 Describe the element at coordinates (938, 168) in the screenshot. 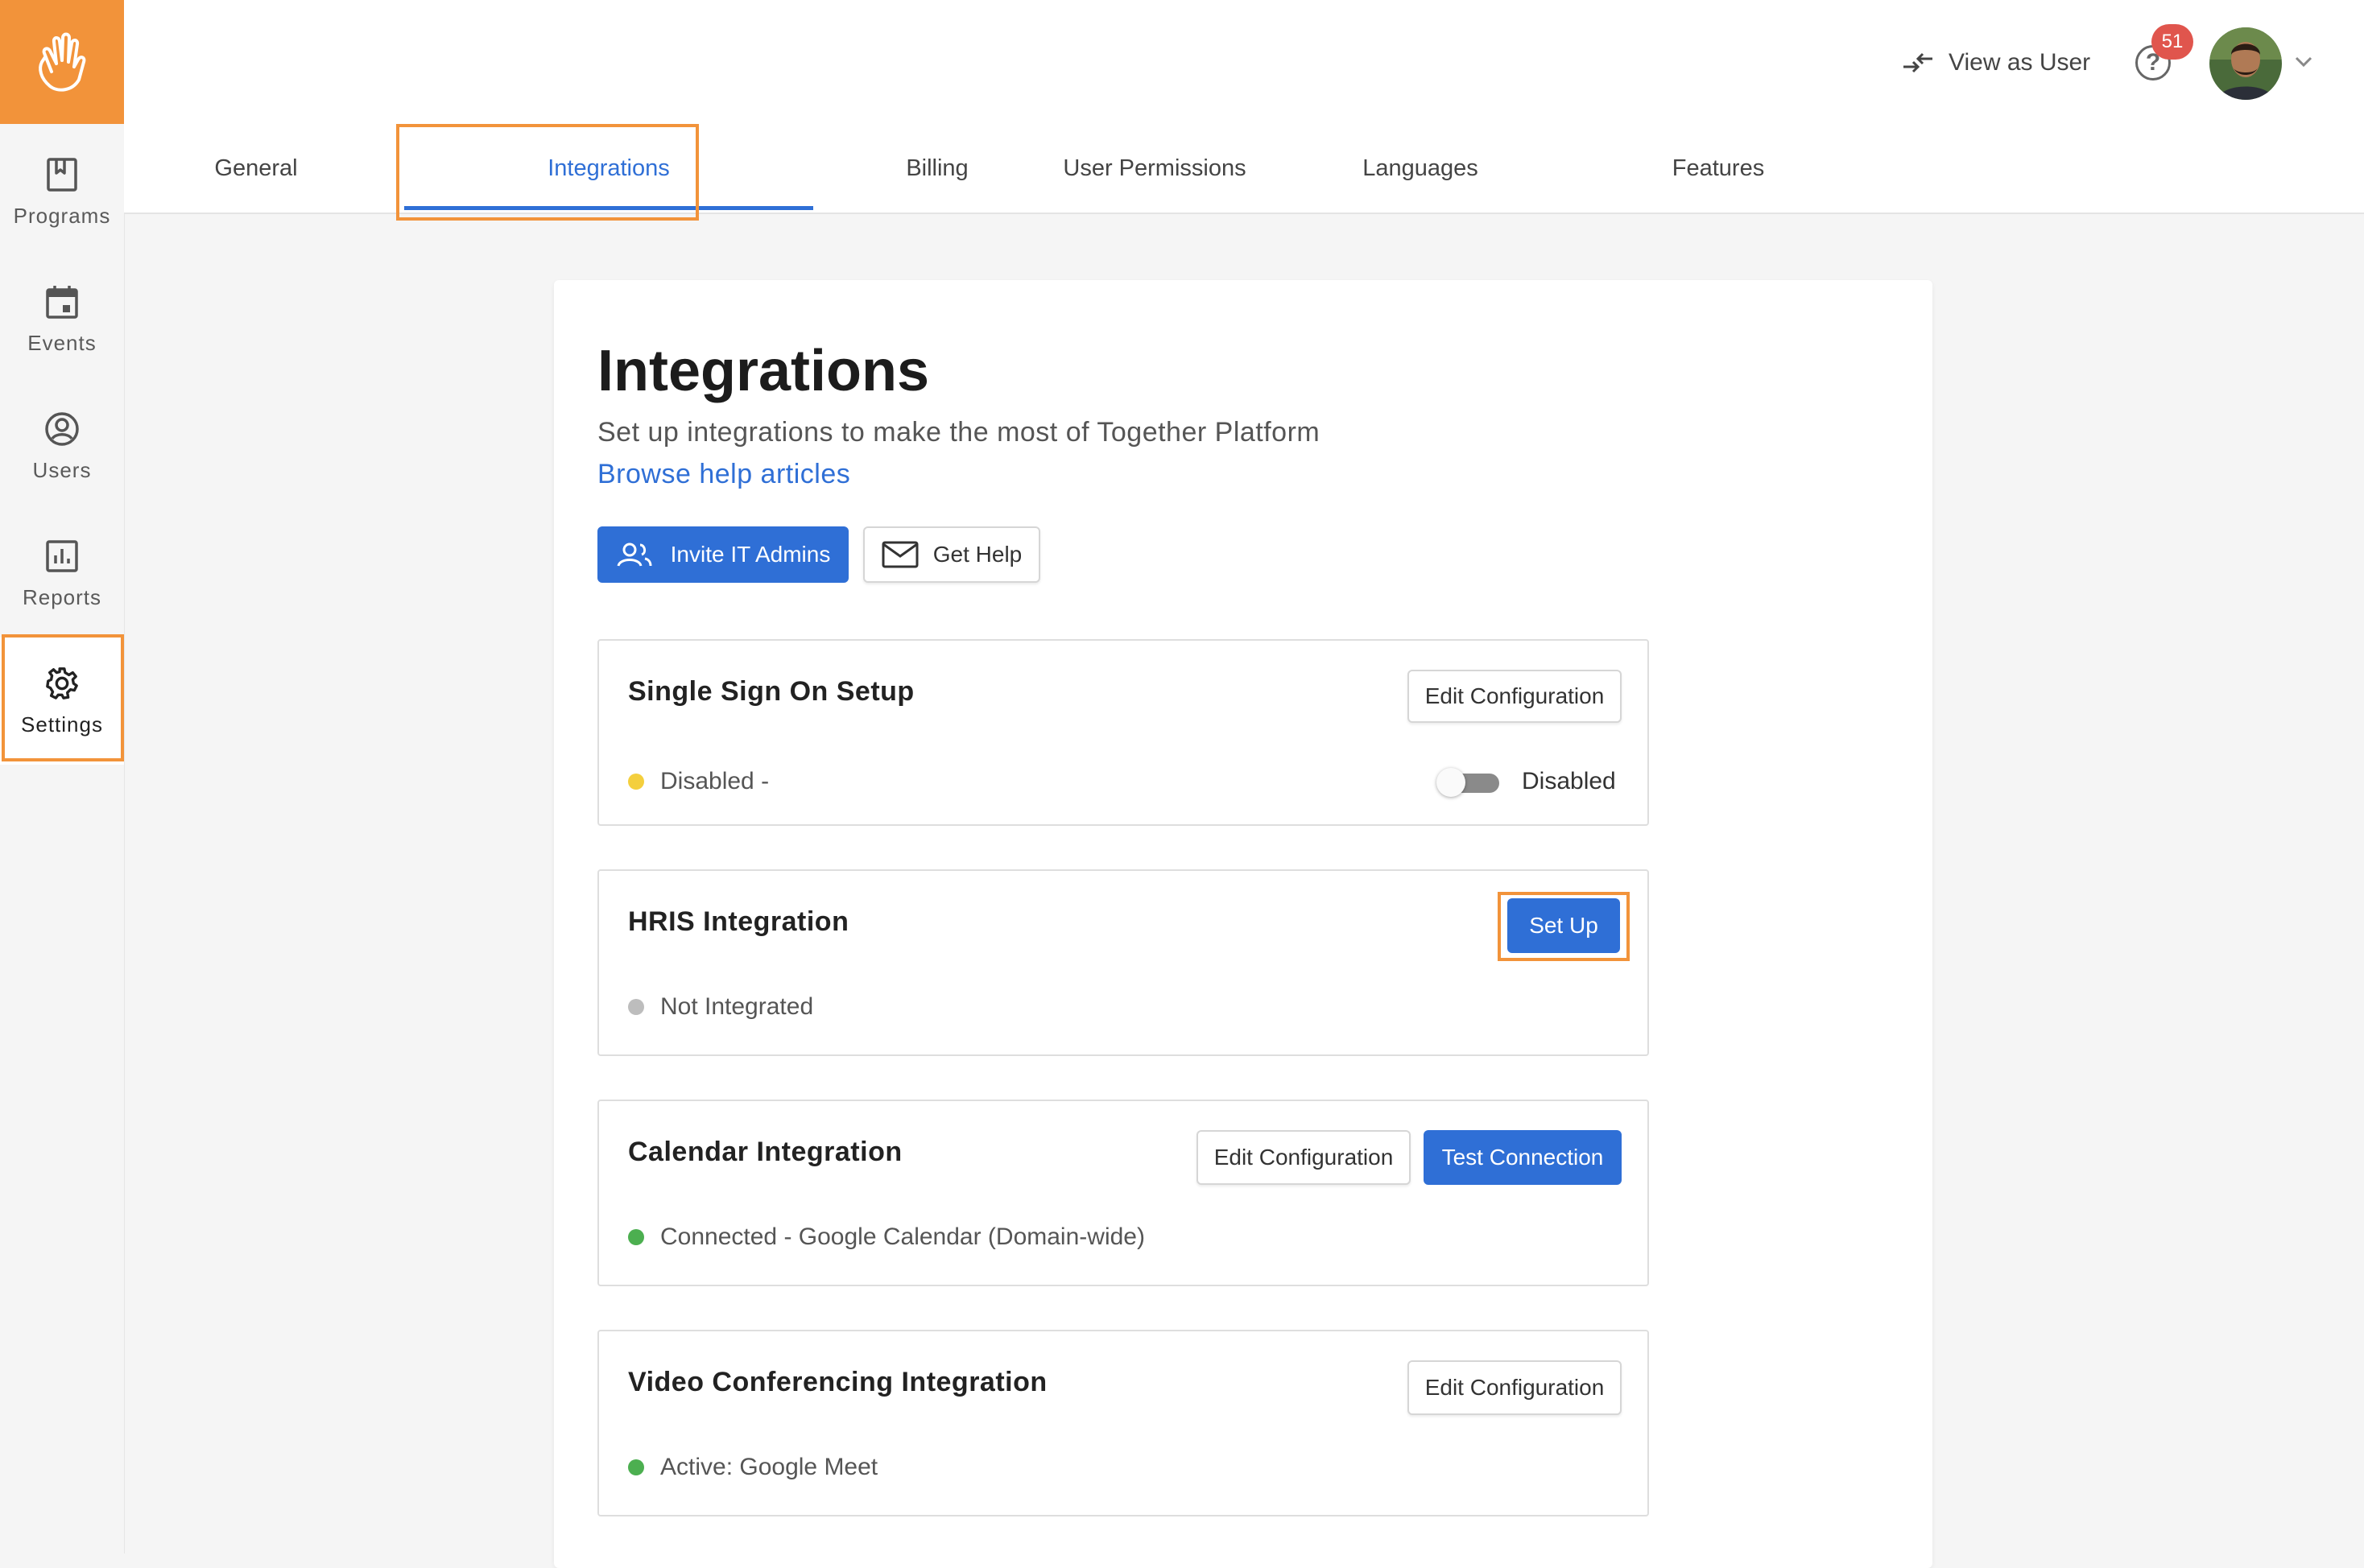

I see `tab-billing: Billing` at that location.